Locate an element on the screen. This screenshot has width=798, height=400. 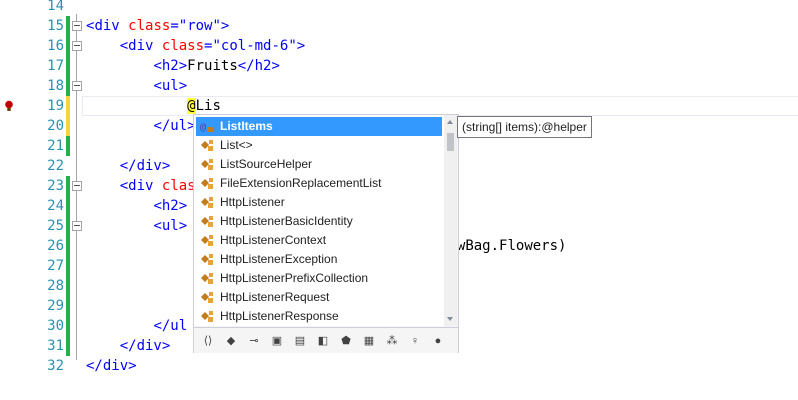
code-line: 18 <ul> is located at coordinates (399, 86).